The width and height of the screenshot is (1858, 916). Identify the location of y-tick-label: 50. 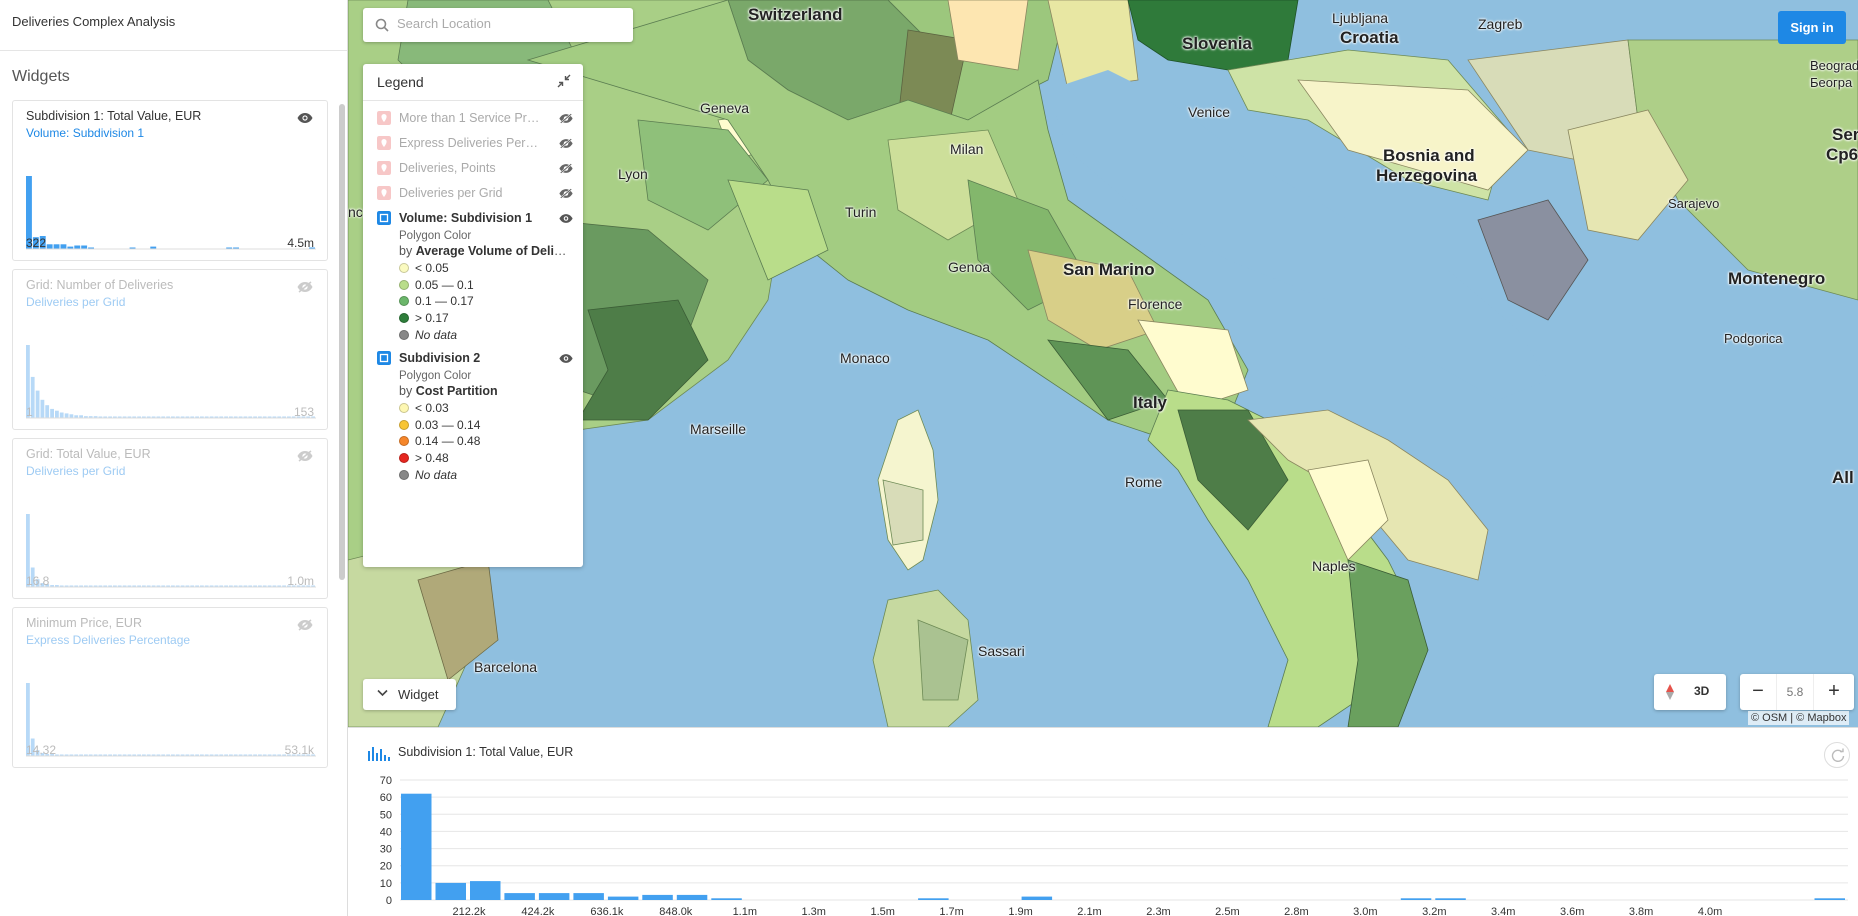
(386, 815).